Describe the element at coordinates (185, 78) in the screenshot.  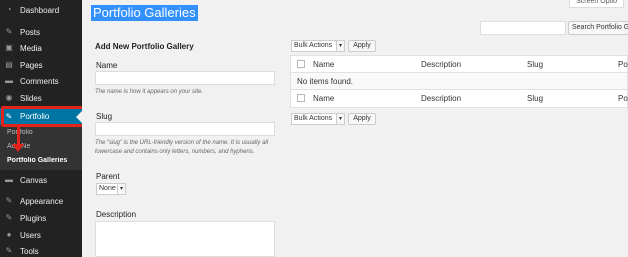
I see `name-input` at that location.